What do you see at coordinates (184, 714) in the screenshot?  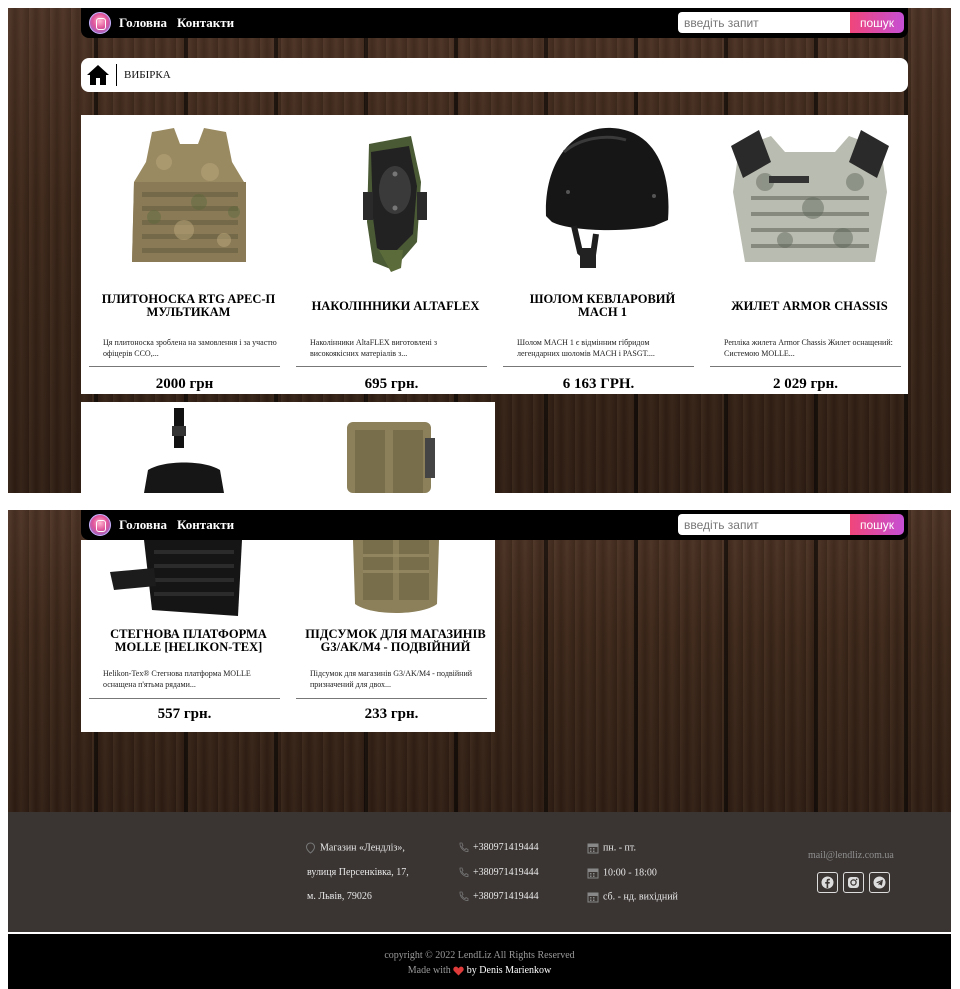 I see `product-price: 557 грн.` at bounding box center [184, 714].